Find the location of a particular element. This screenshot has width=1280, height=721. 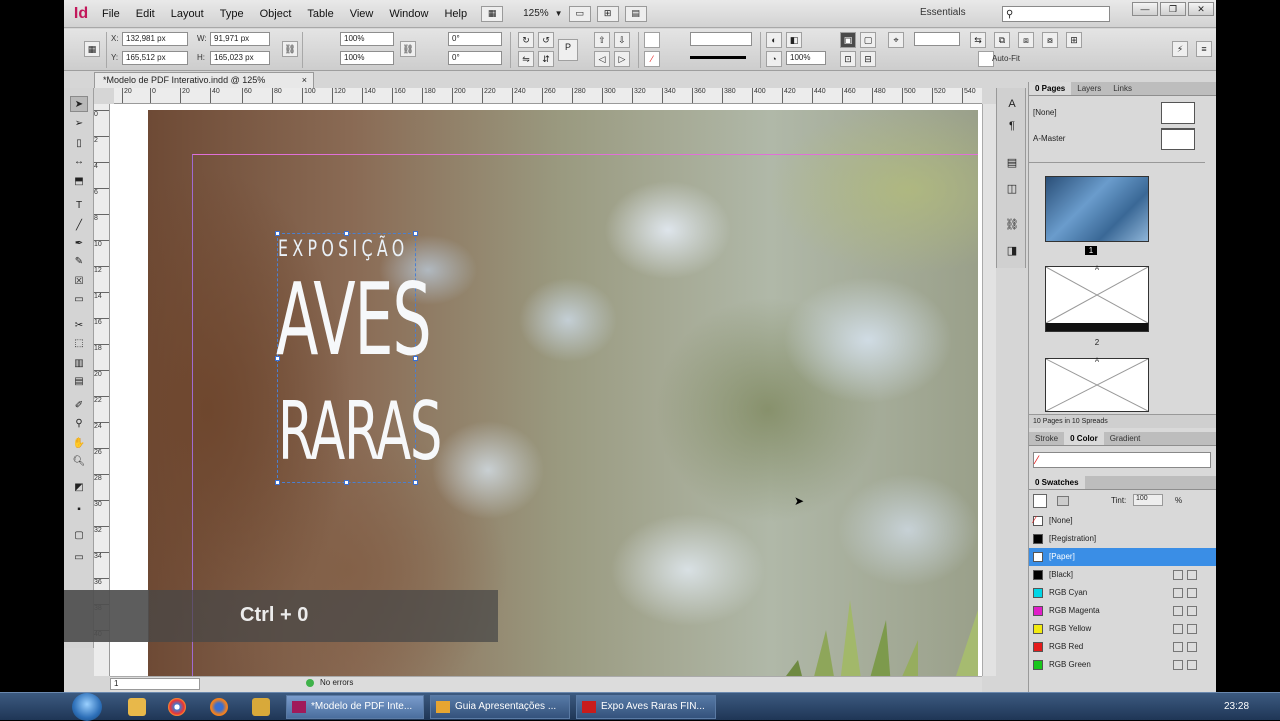

swatch-rgb-red: RGB Red is located at coordinates (1122, 647).